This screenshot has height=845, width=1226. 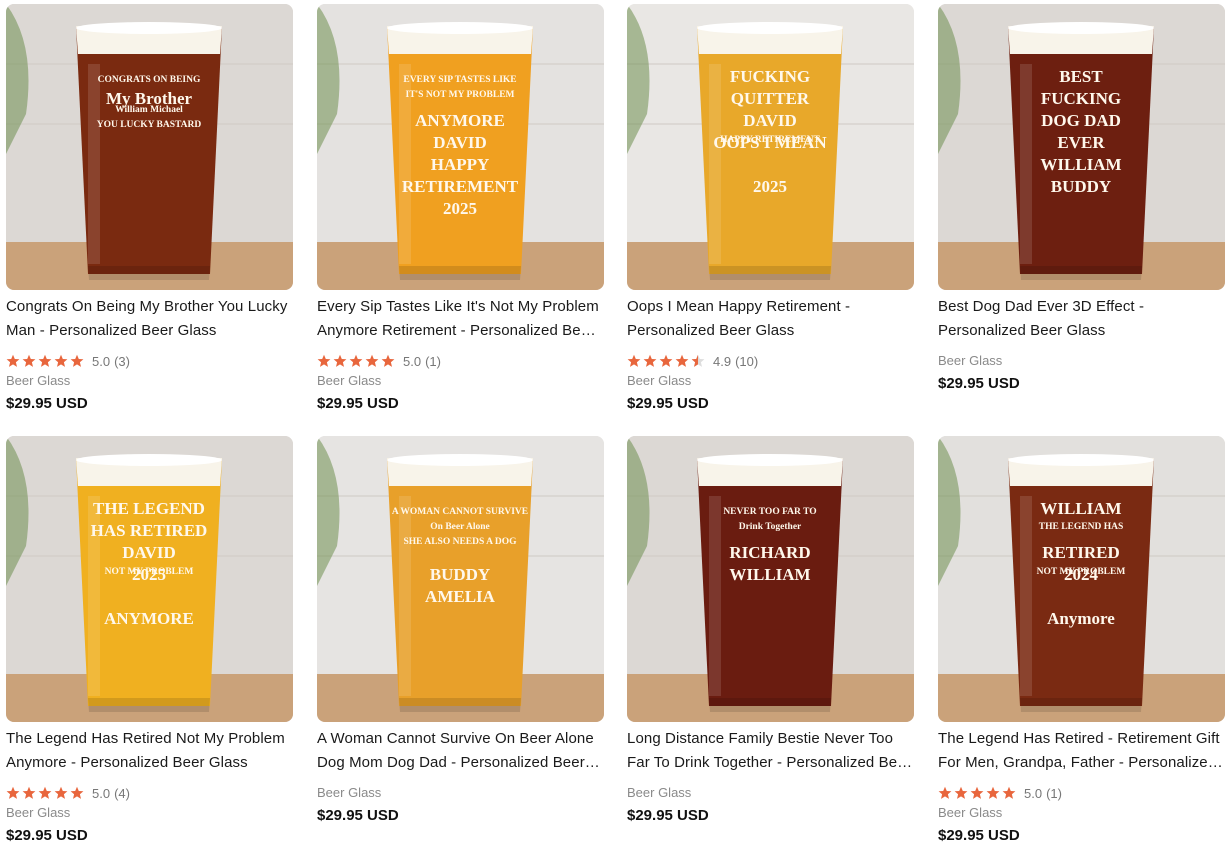 What do you see at coordinates (460, 596) in the screenshot?
I see `glass-print-text: AMELIA` at bounding box center [460, 596].